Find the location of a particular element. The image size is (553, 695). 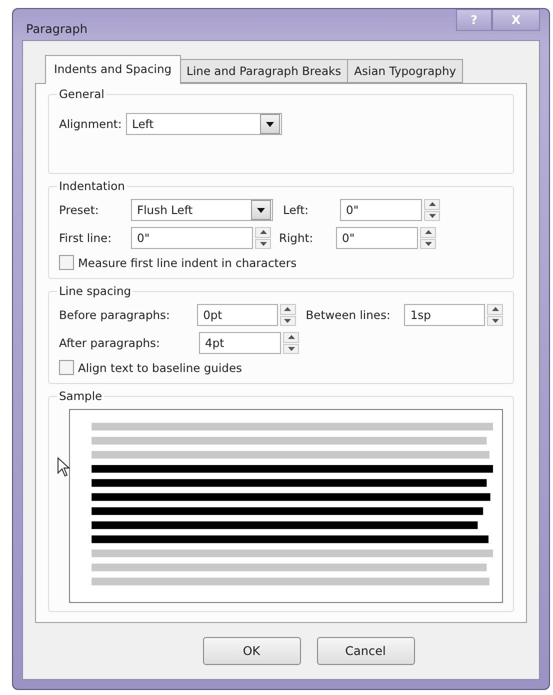

window-title: Paragraph is located at coordinates (57, 29).